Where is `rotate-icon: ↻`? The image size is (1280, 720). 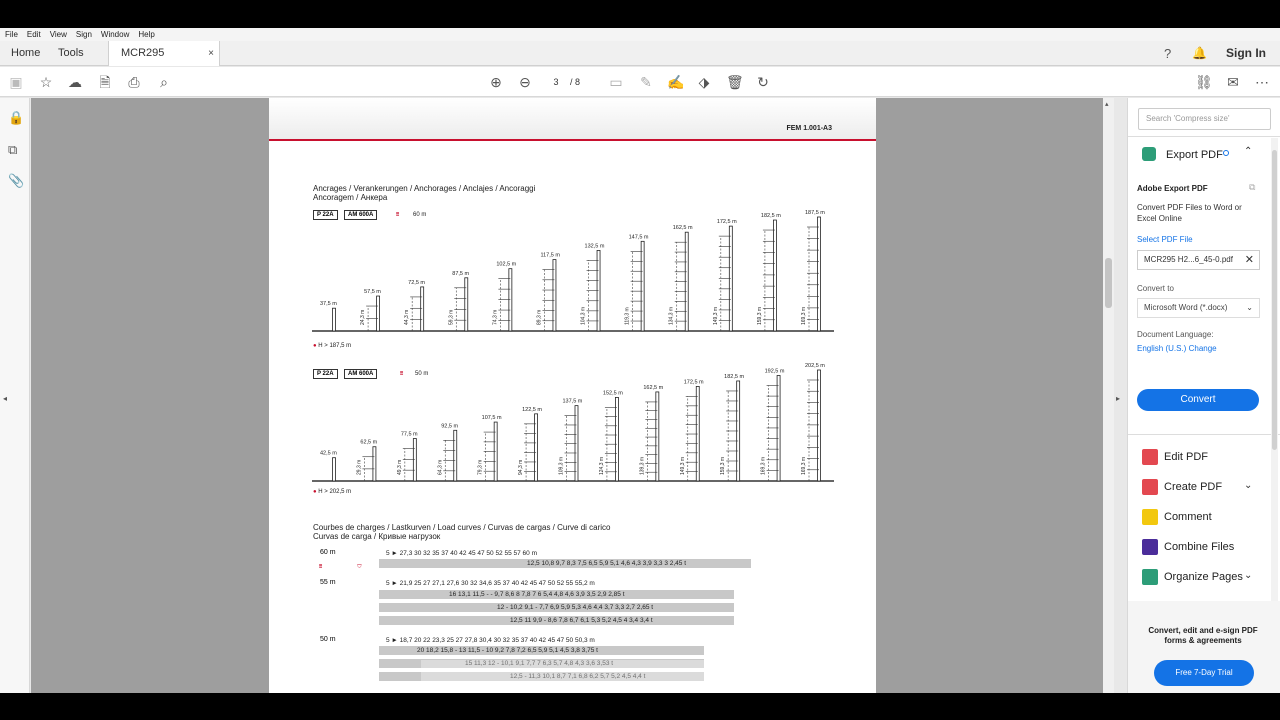 rotate-icon: ↻ is located at coordinates (763, 82).